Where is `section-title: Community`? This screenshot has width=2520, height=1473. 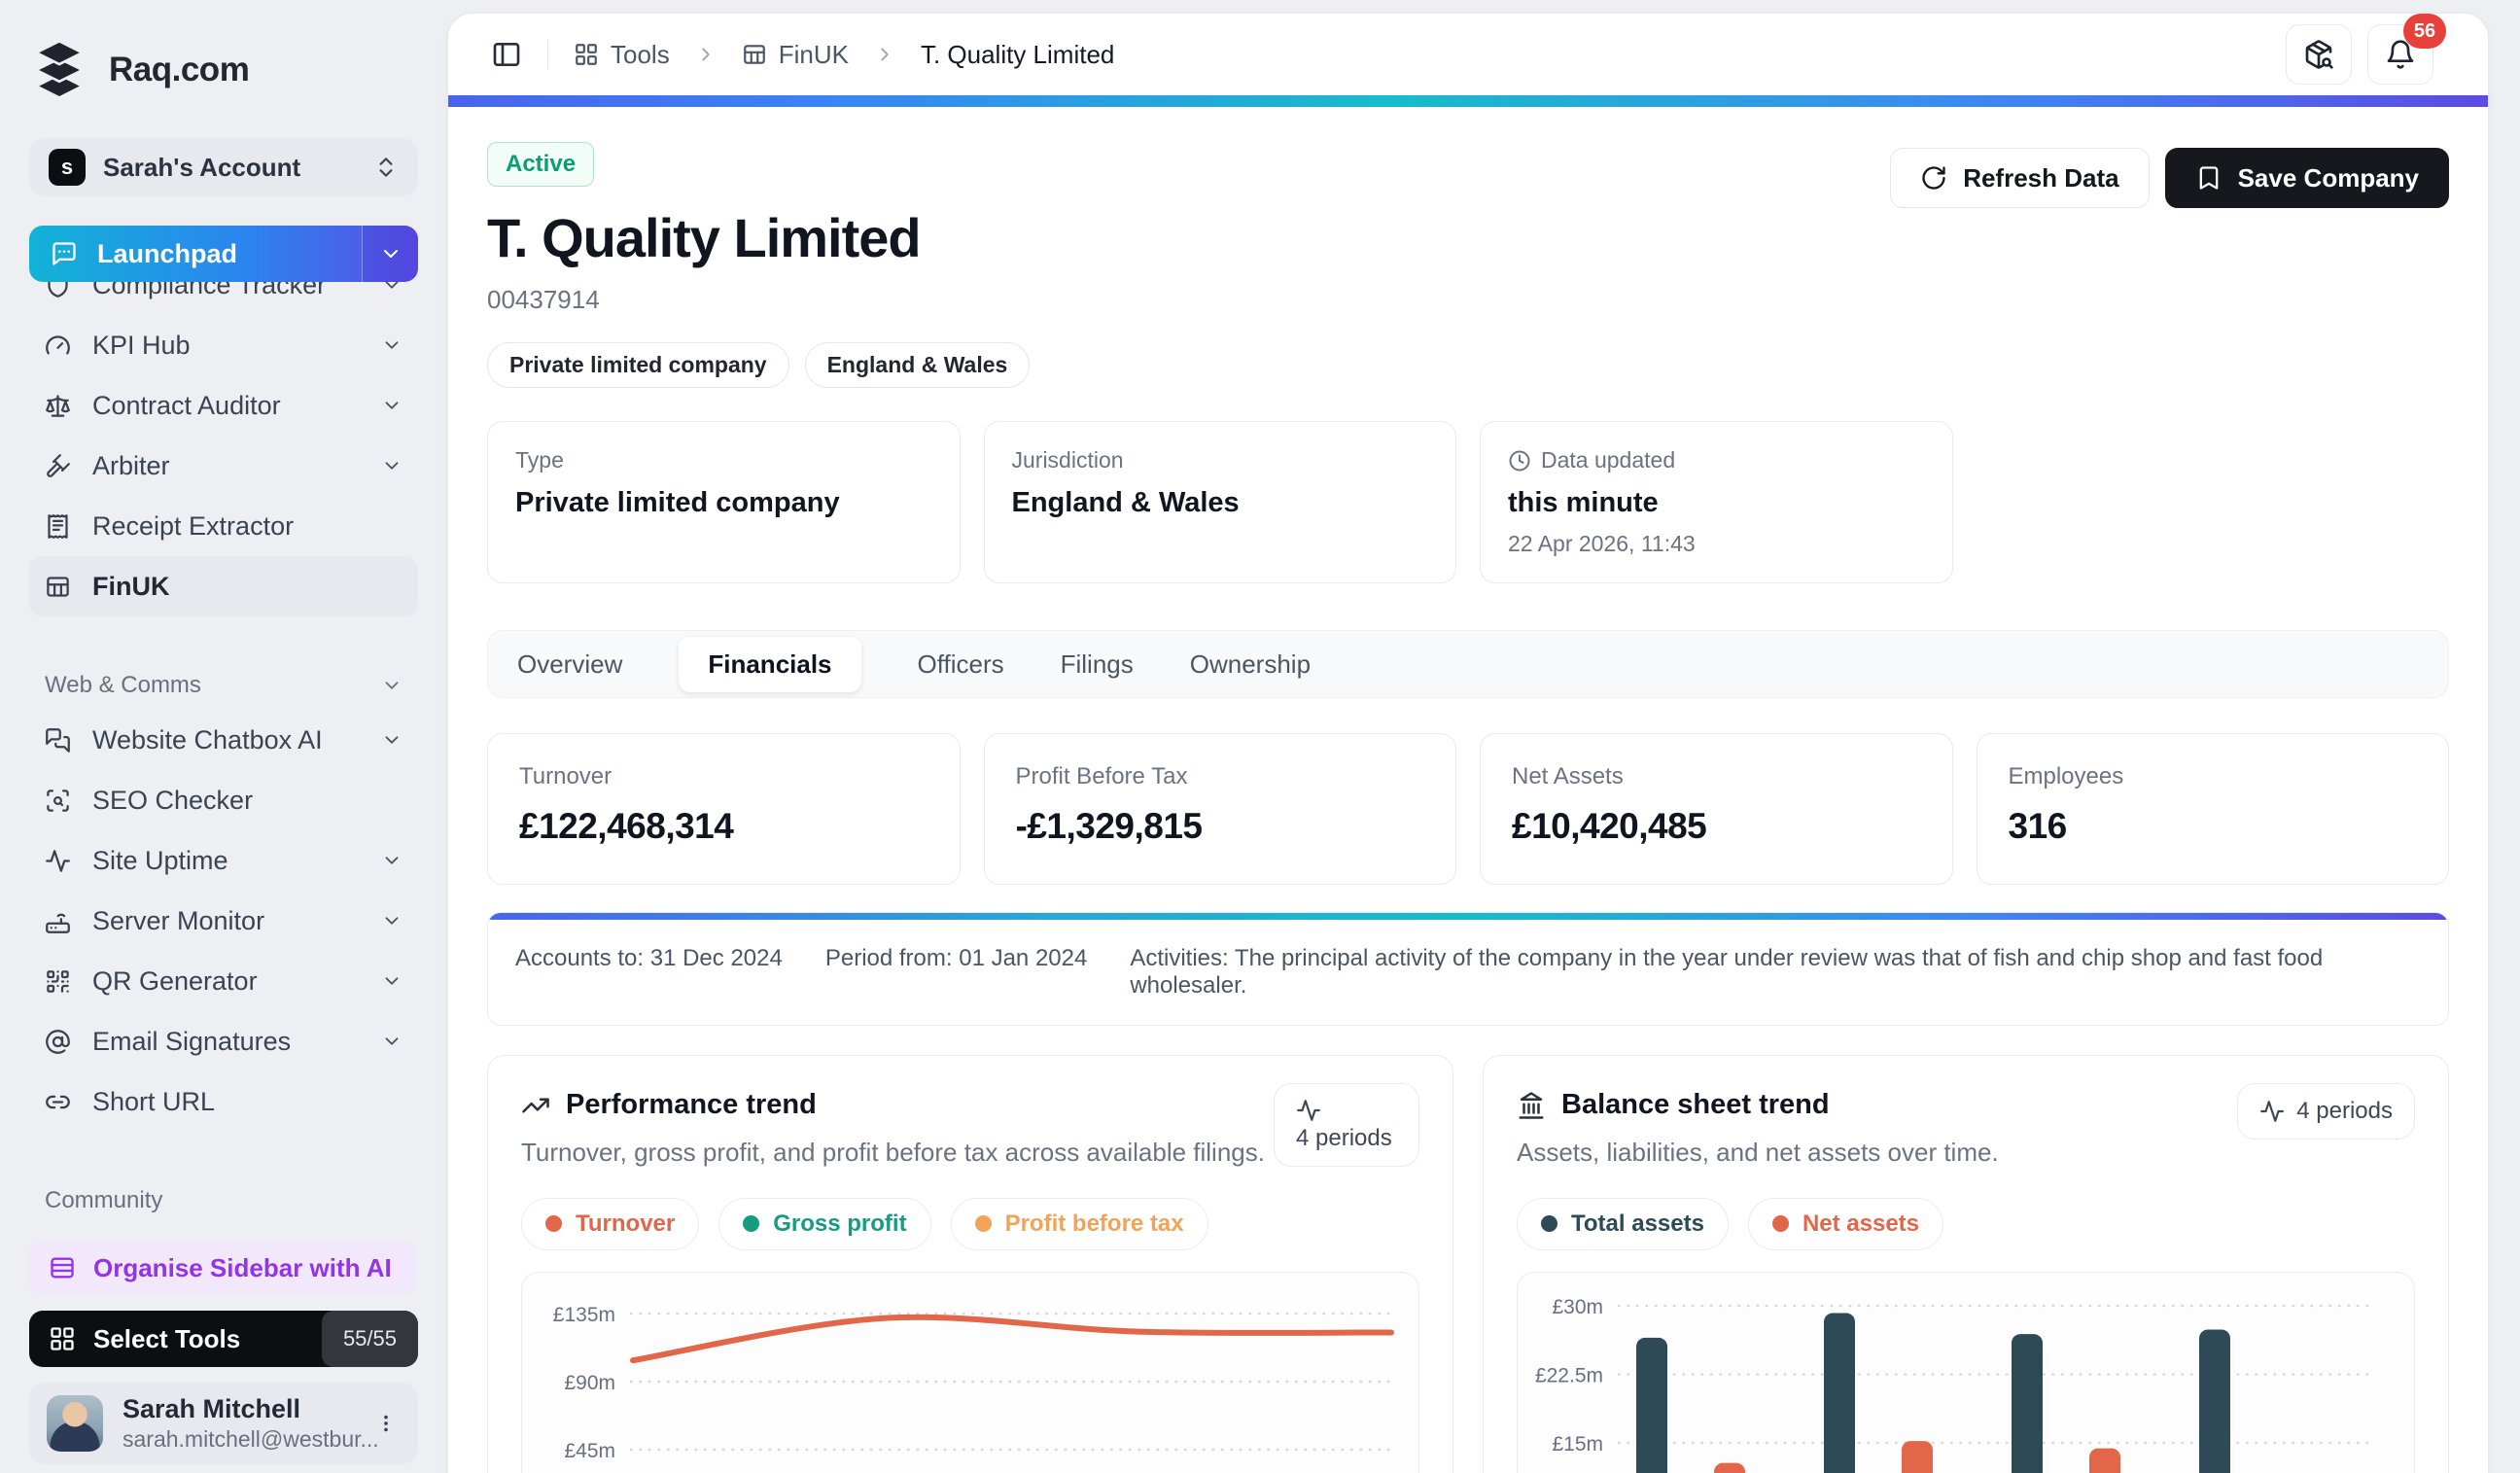 section-title: Community is located at coordinates (104, 1200).